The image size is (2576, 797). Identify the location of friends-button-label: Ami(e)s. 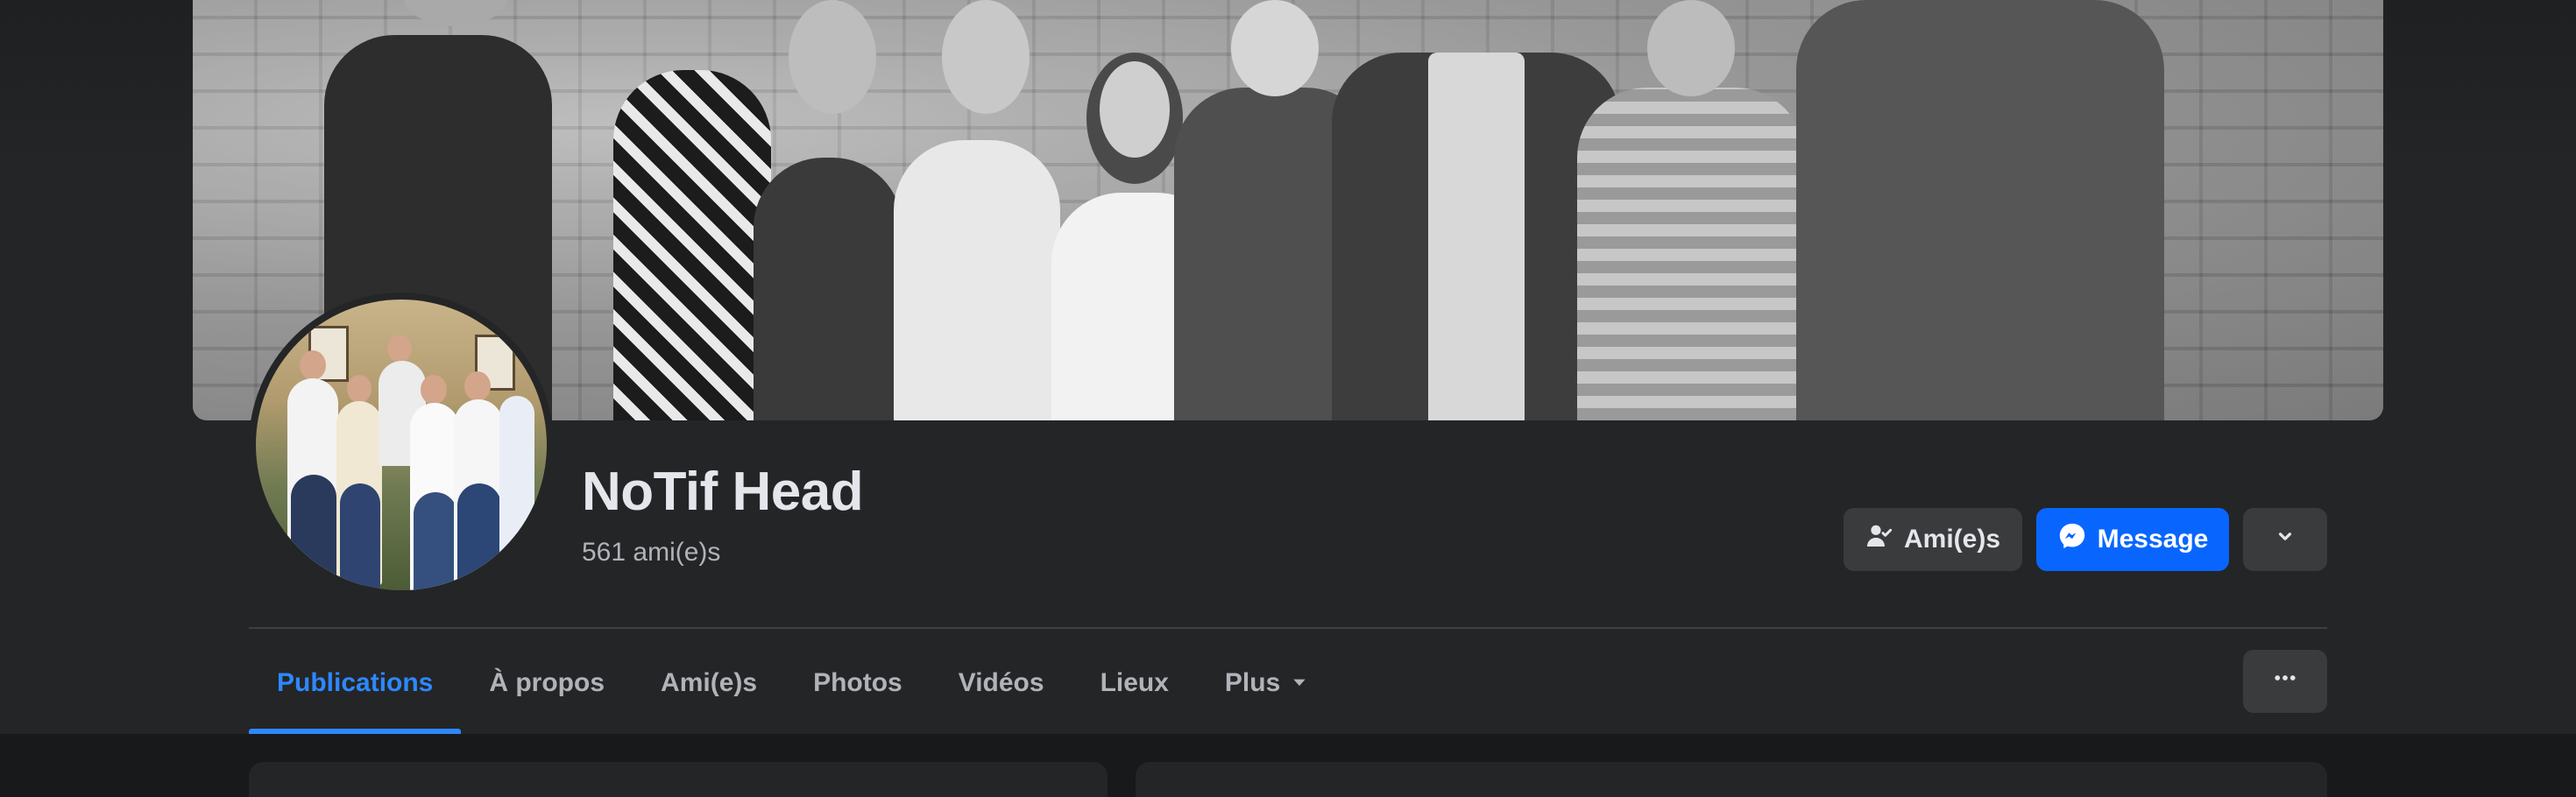
(1952, 539).